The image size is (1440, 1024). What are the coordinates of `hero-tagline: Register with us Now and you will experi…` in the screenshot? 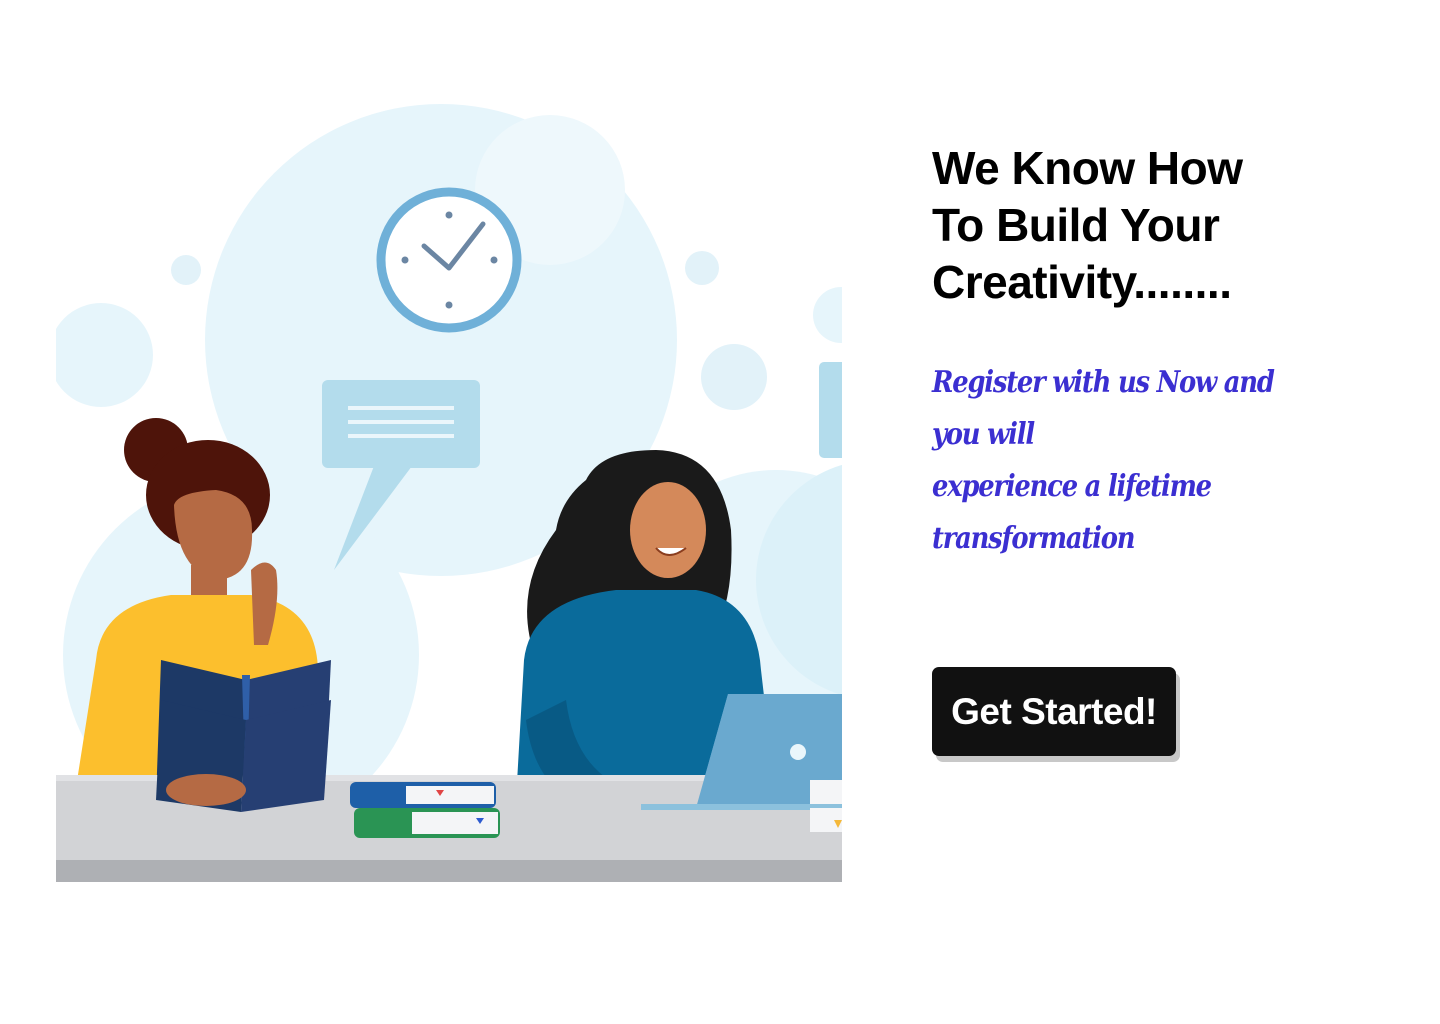 It's located at (1155, 461).